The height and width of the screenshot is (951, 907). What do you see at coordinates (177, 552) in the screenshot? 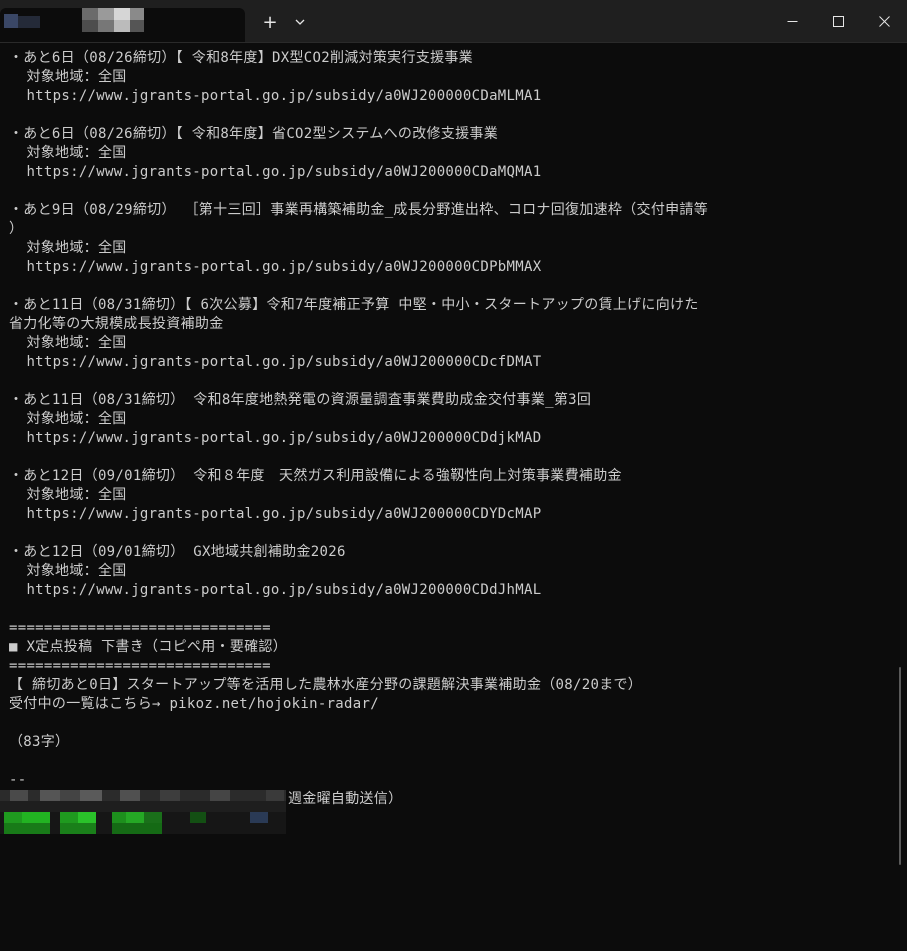
I see `entry-heading: ・あと12日（09/01締切） GX地域共創補助金2026` at bounding box center [177, 552].